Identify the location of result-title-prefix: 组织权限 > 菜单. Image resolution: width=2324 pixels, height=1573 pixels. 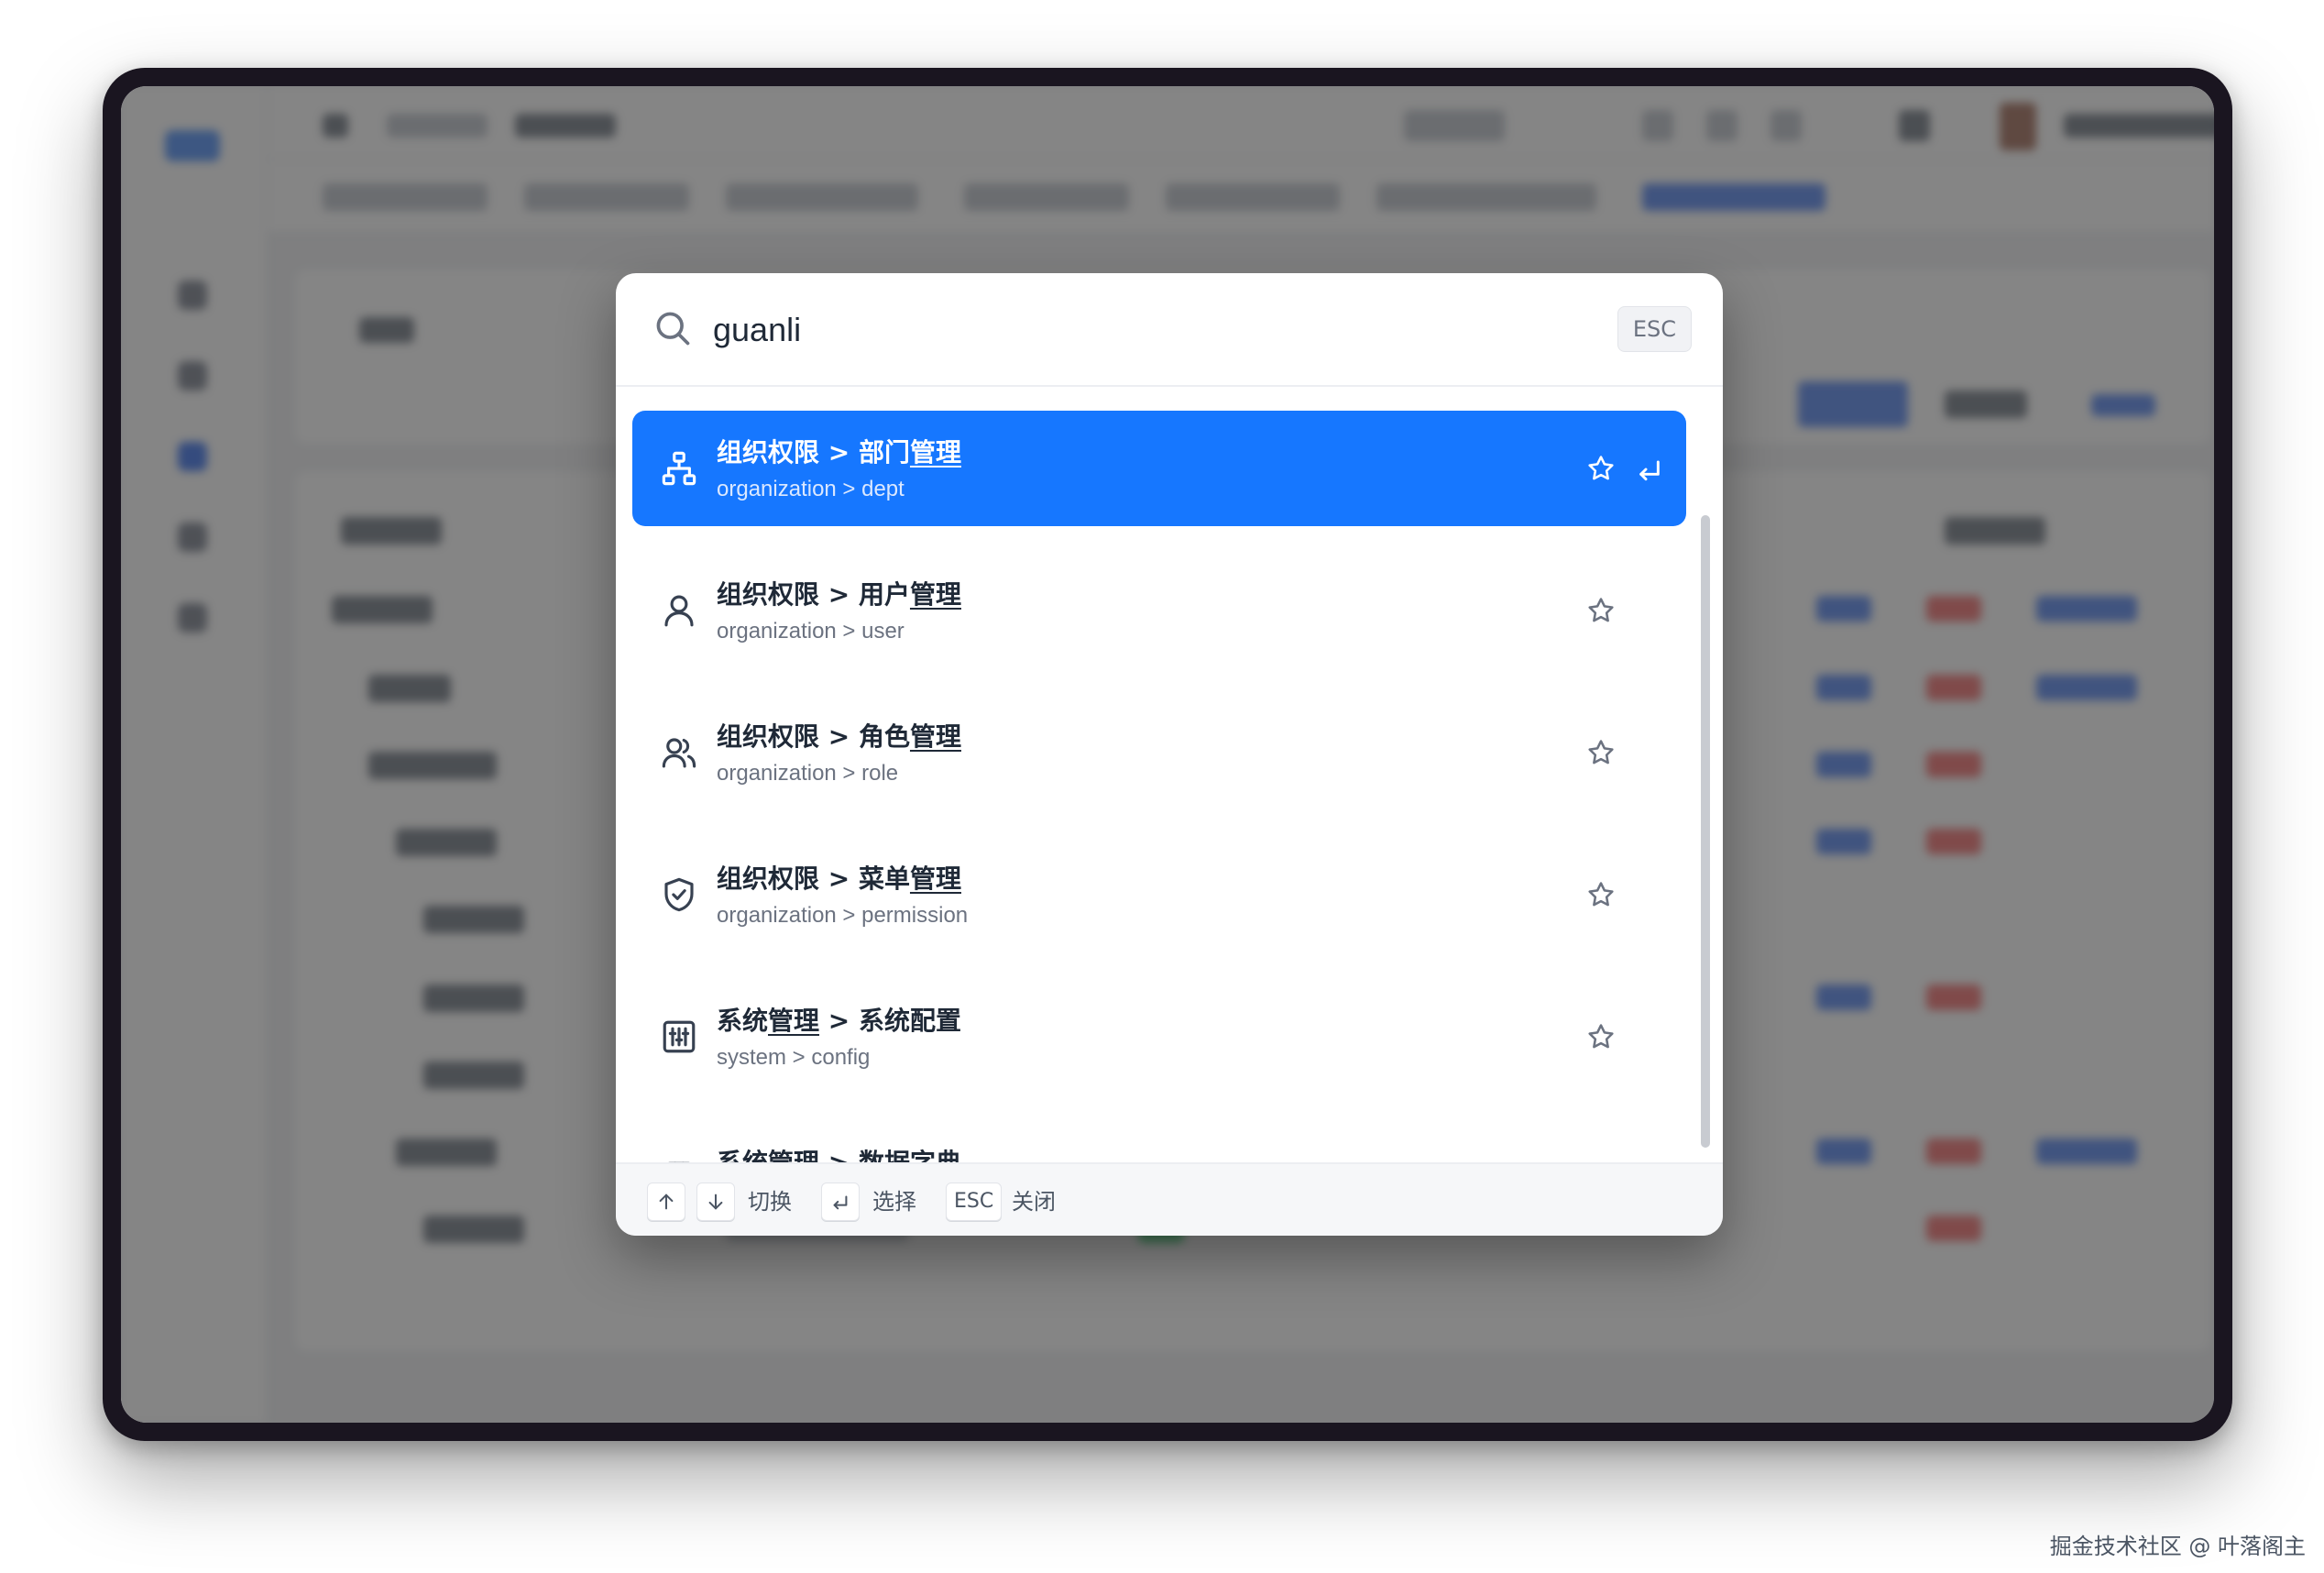
(813, 879).